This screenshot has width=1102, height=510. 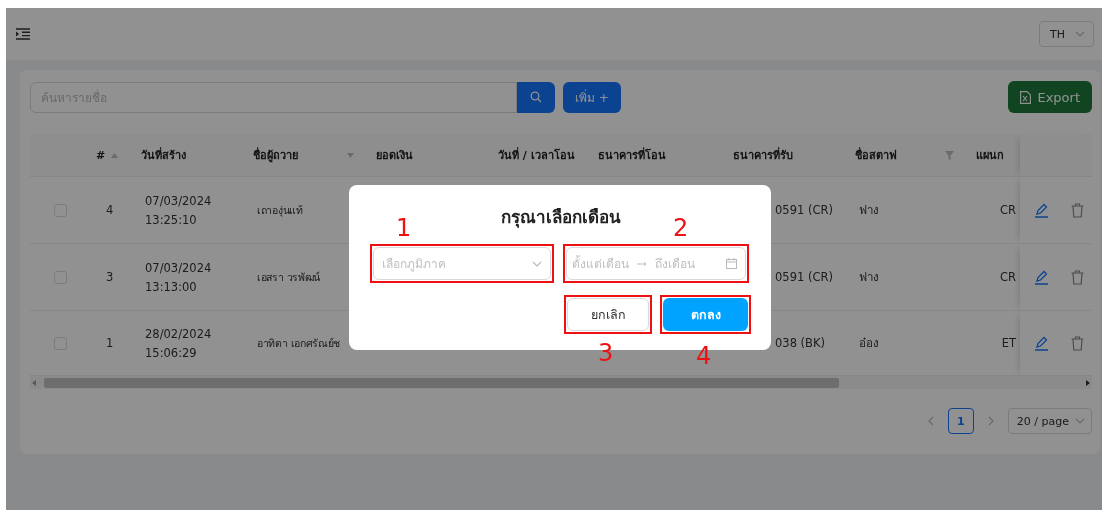 What do you see at coordinates (1008, 343) in the screenshot?
I see `table-cell: ET` at bounding box center [1008, 343].